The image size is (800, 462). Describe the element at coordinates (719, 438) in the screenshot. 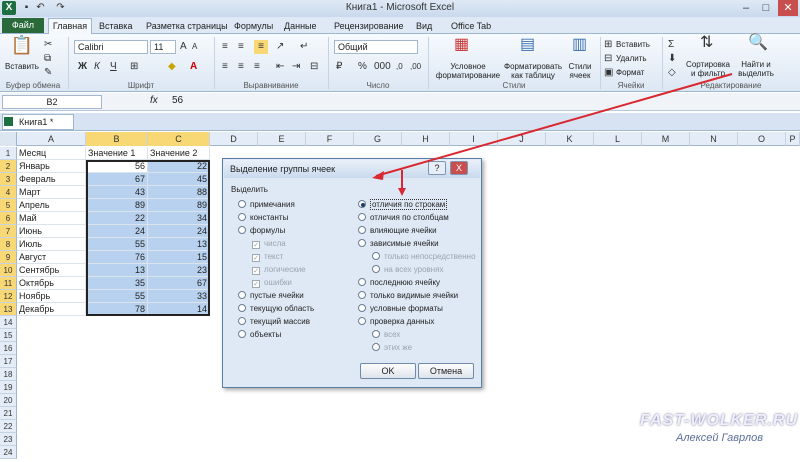

I see `author-text: Алексей Гаврлов` at that location.